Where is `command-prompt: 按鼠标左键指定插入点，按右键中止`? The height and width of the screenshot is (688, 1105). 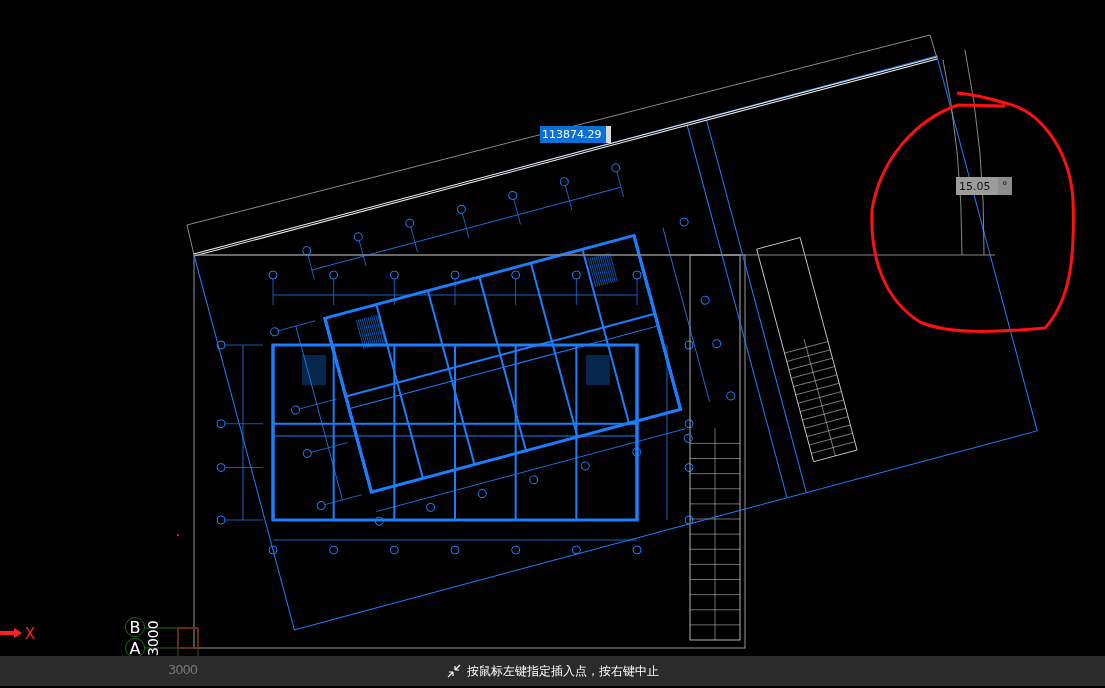
command-prompt: 按鼠标左键指定插入点，按右键中止 is located at coordinates (562, 671).